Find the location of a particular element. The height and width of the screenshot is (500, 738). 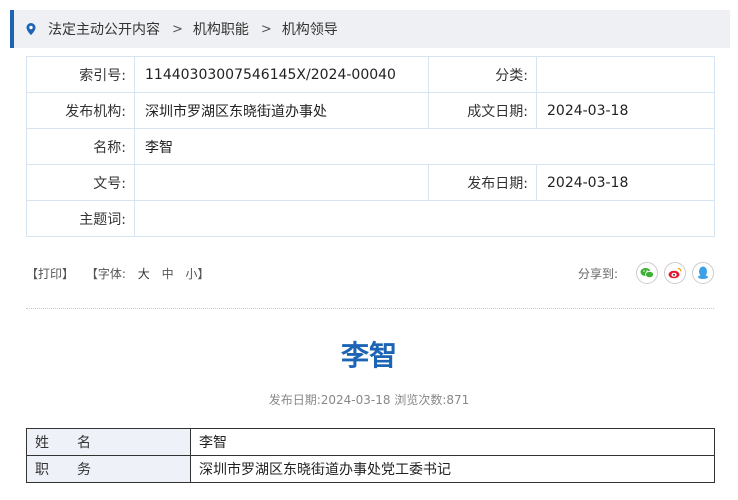

share-label: 分享到: is located at coordinates (597, 273).